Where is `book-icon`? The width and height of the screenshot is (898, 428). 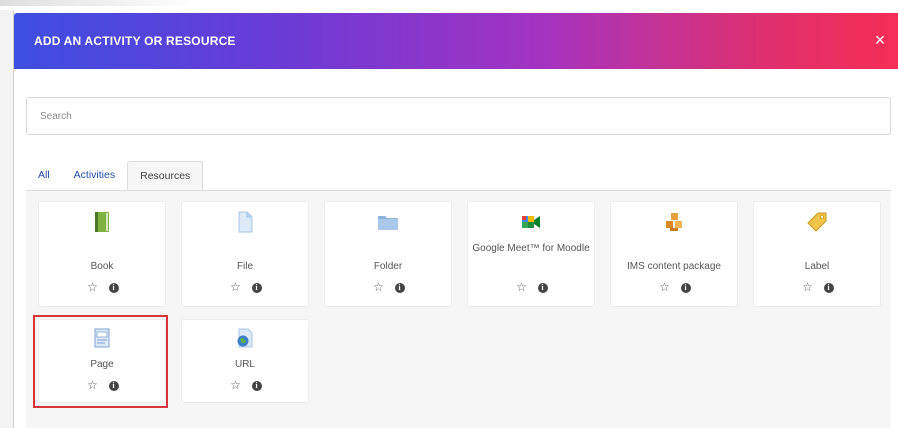 book-icon is located at coordinates (102, 222).